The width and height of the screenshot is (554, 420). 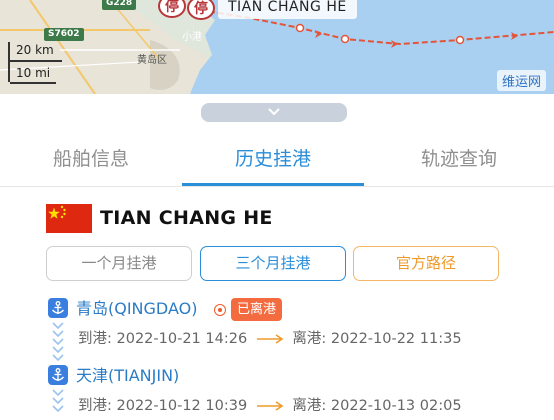 I want to click on three-month-calls-button: 三个月挂港, so click(x=273, y=263).